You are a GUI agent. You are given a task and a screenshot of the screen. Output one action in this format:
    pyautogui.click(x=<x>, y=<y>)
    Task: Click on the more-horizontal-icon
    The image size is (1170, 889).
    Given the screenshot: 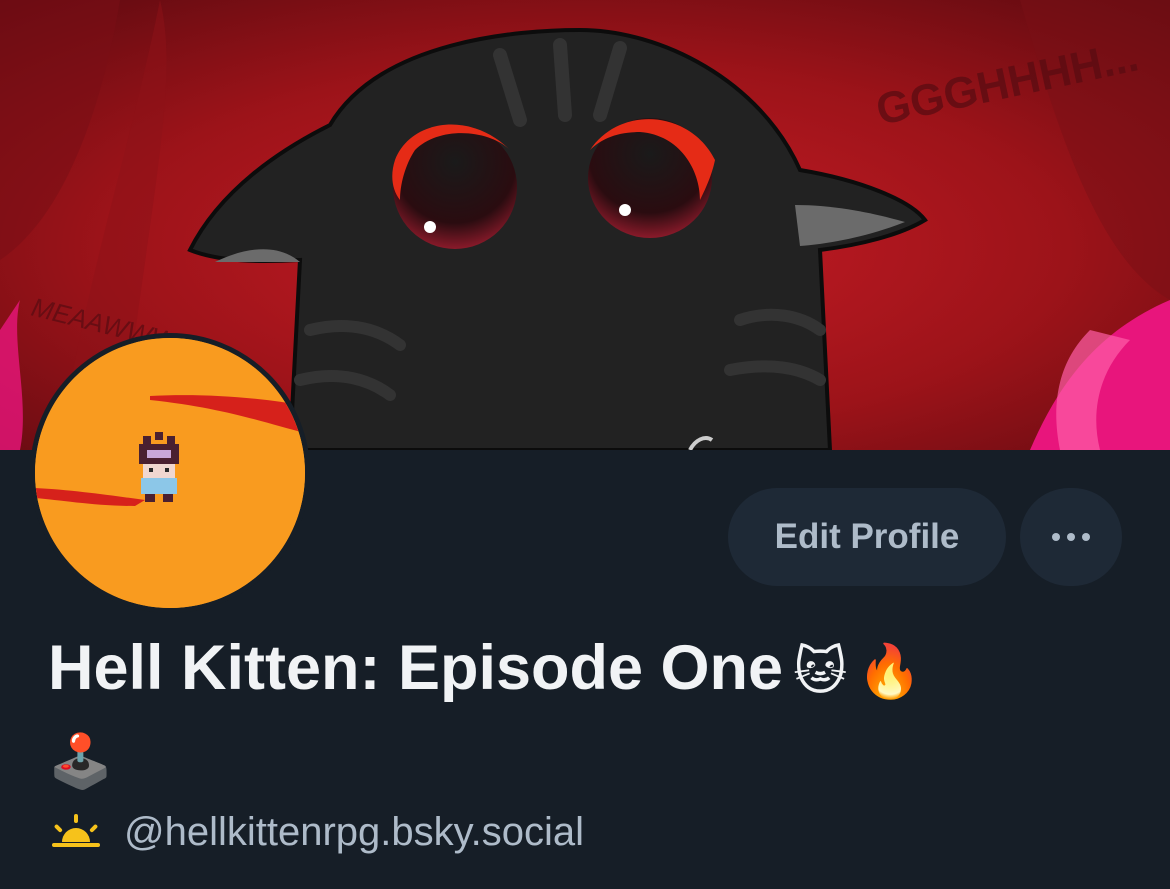 What is the action you would take?
    pyautogui.click(x=1071, y=537)
    